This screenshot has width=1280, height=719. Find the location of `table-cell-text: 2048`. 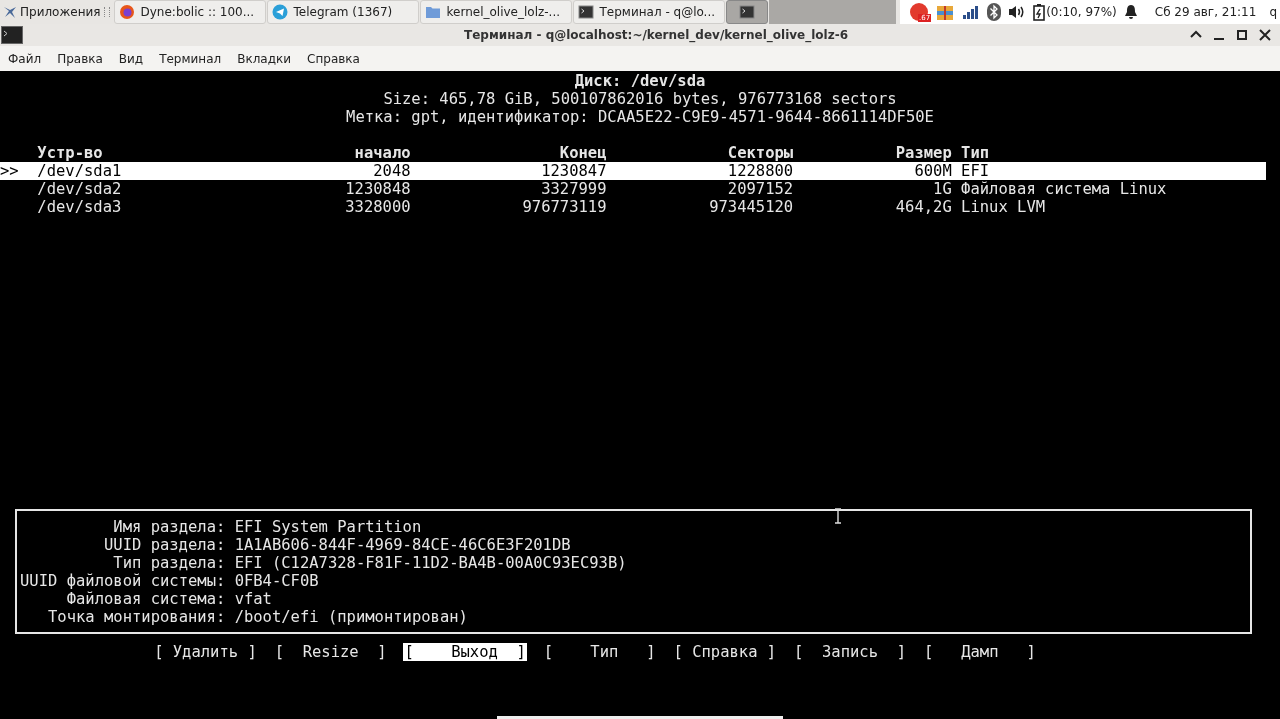

table-cell-text: 2048 is located at coordinates (391, 171).